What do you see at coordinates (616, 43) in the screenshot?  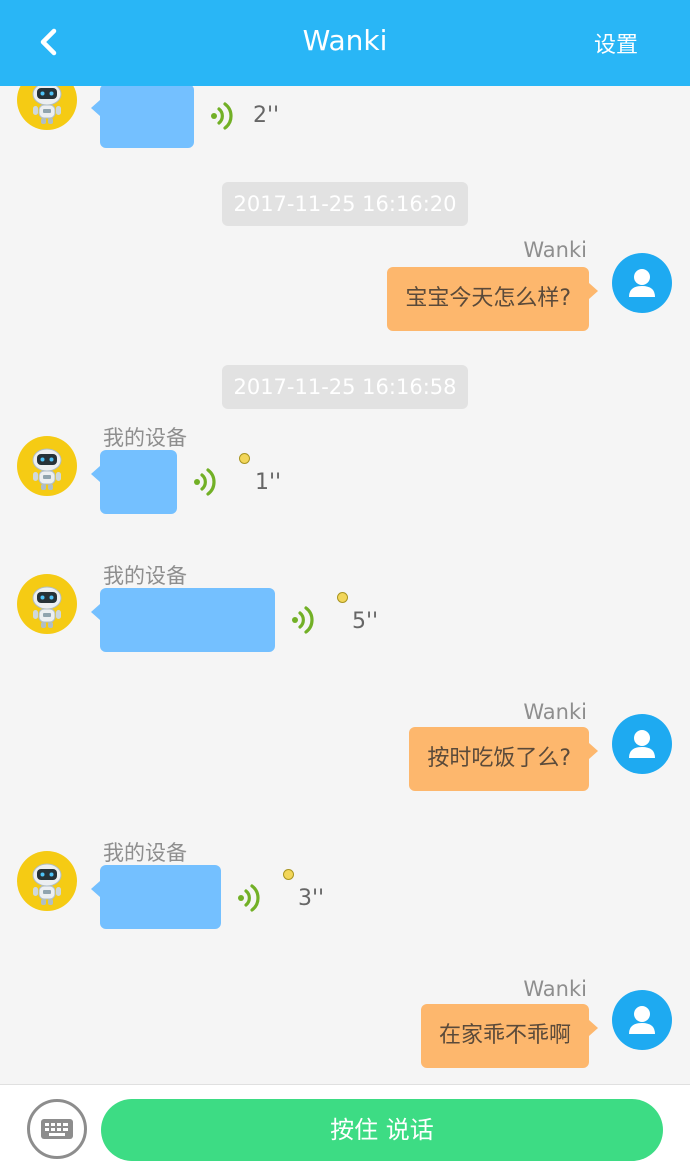 I see `settings-button: 设置` at bounding box center [616, 43].